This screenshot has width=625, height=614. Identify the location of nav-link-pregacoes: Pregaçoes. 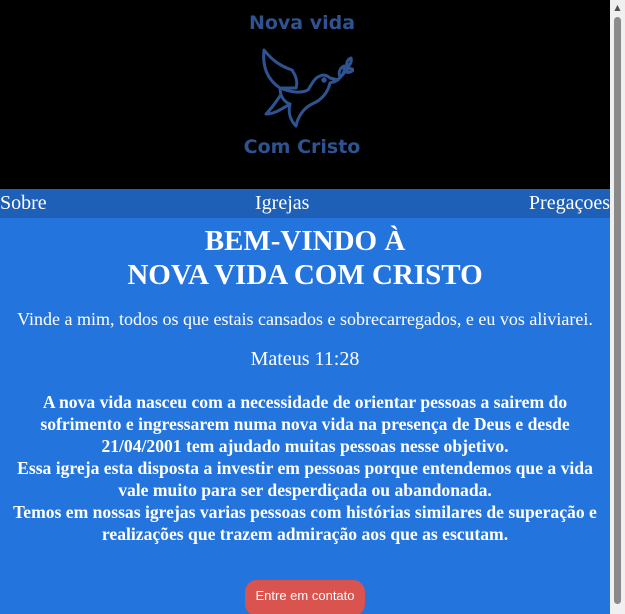
(569, 203).